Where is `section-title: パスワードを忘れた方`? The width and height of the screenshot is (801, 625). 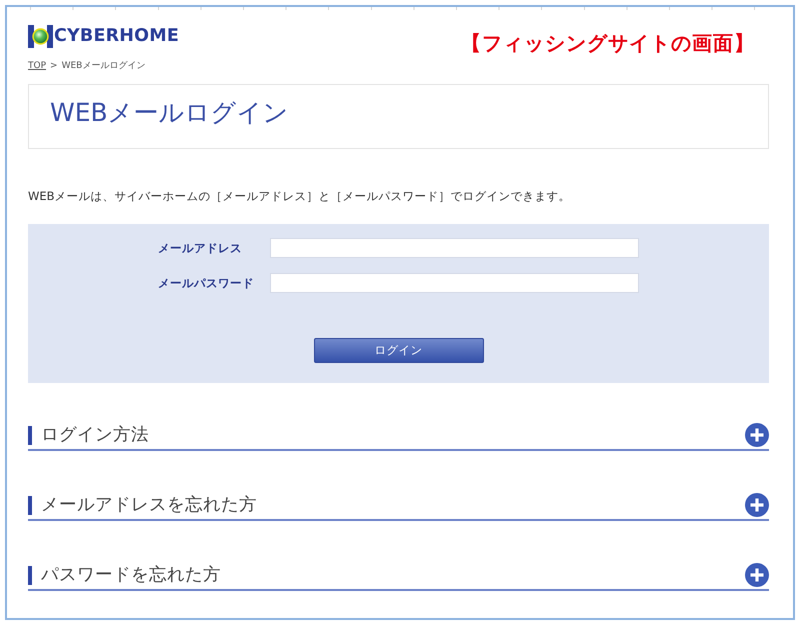
section-title: パスワードを忘れた方 is located at coordinates (131, 575).